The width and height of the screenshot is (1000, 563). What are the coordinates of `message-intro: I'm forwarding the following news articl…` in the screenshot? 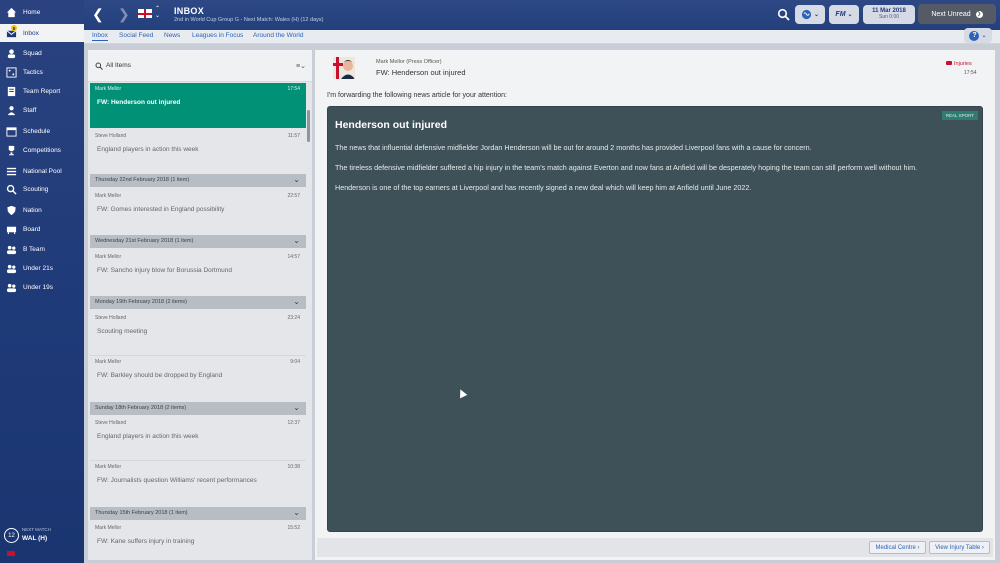 It's located at (417, 95).